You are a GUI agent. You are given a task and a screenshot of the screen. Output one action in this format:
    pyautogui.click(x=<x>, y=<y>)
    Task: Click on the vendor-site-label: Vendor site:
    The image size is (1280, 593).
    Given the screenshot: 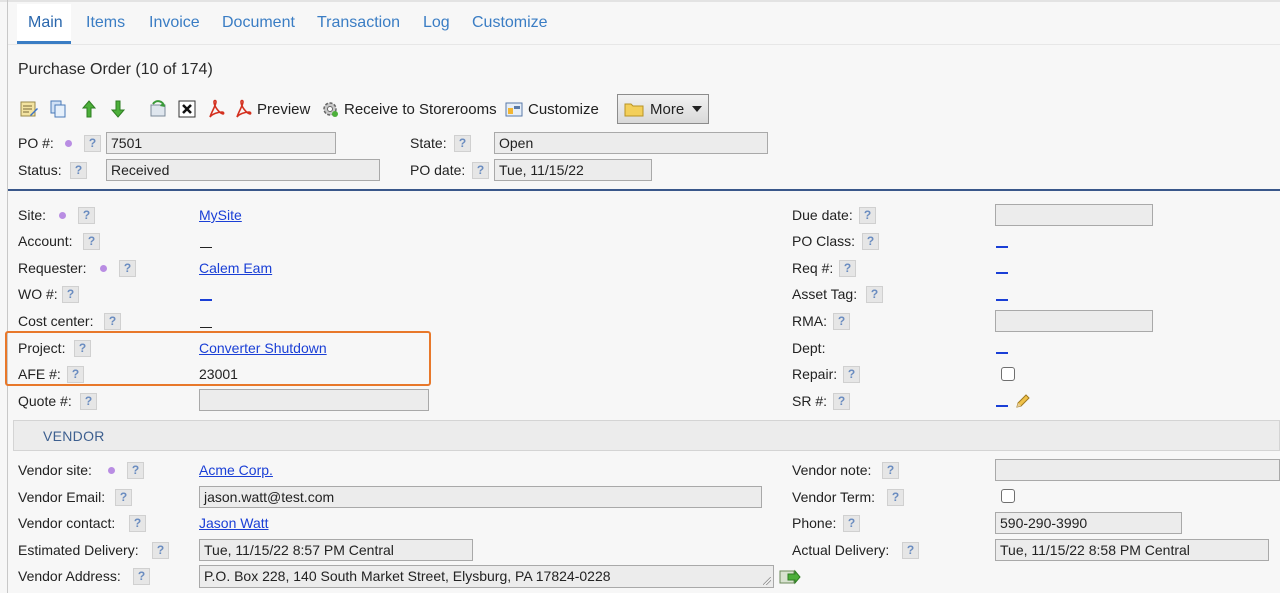 What is the action you would take?
    pyautogui.click(x=55, y=470)
    